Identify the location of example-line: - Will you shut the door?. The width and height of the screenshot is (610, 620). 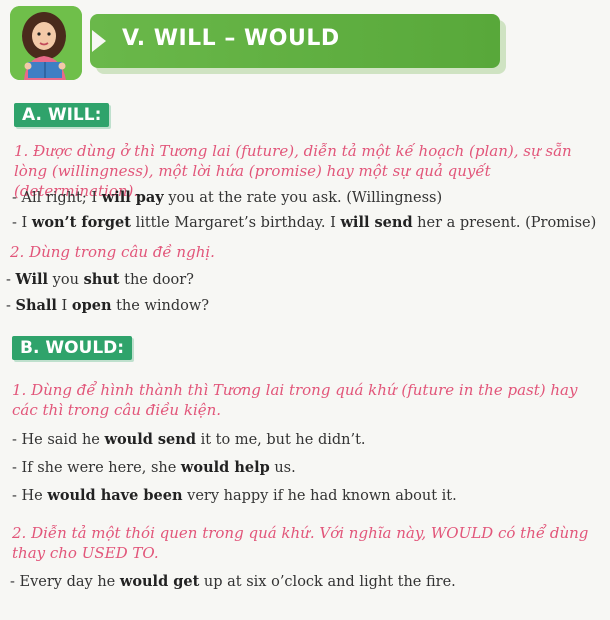
(100, 279).